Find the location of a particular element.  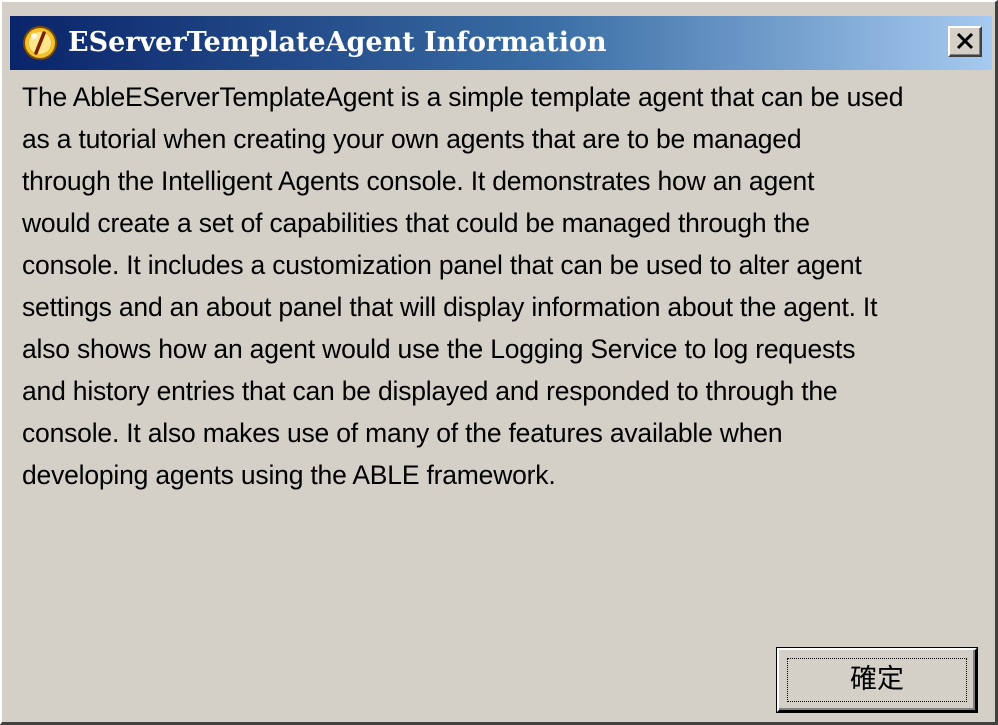

close-button is located at coordinates (965, 41).